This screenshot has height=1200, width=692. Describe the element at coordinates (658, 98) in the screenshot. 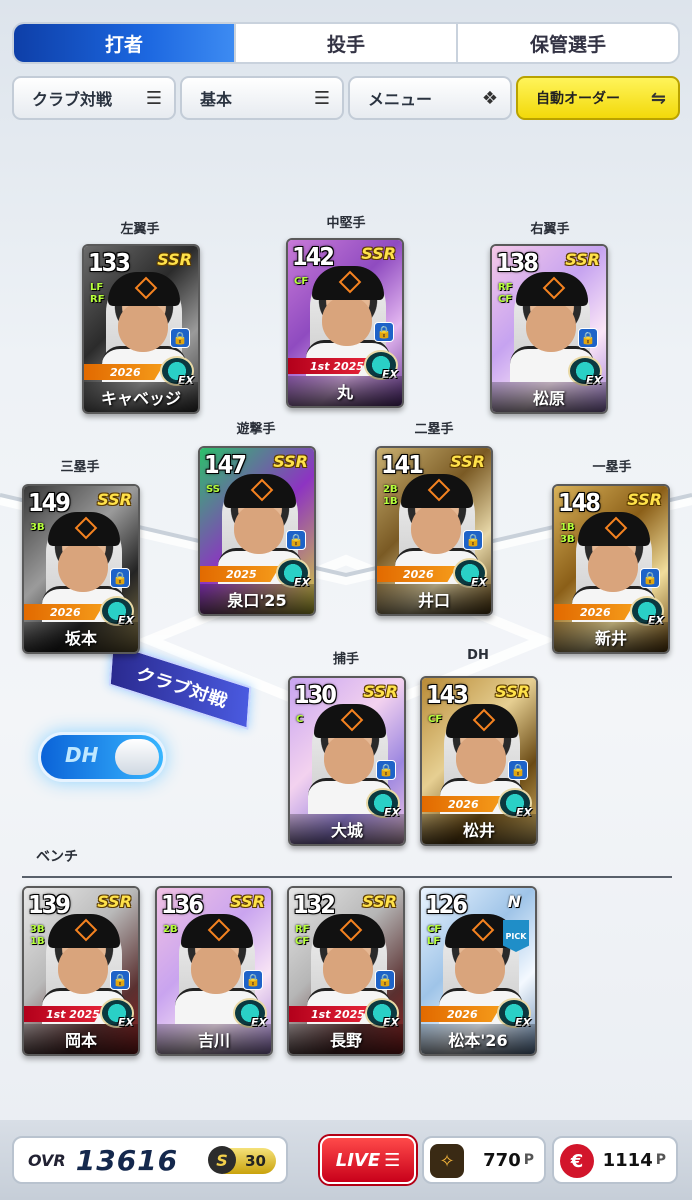

I see `swap-arrows-icon: ⇋` at that location.